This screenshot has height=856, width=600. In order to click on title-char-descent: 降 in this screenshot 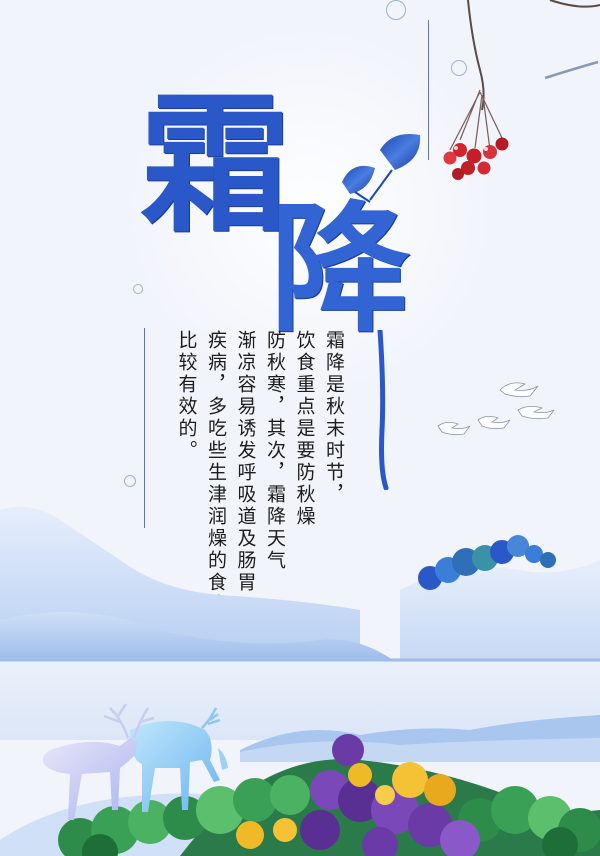, I will do `click(340, 270)`.